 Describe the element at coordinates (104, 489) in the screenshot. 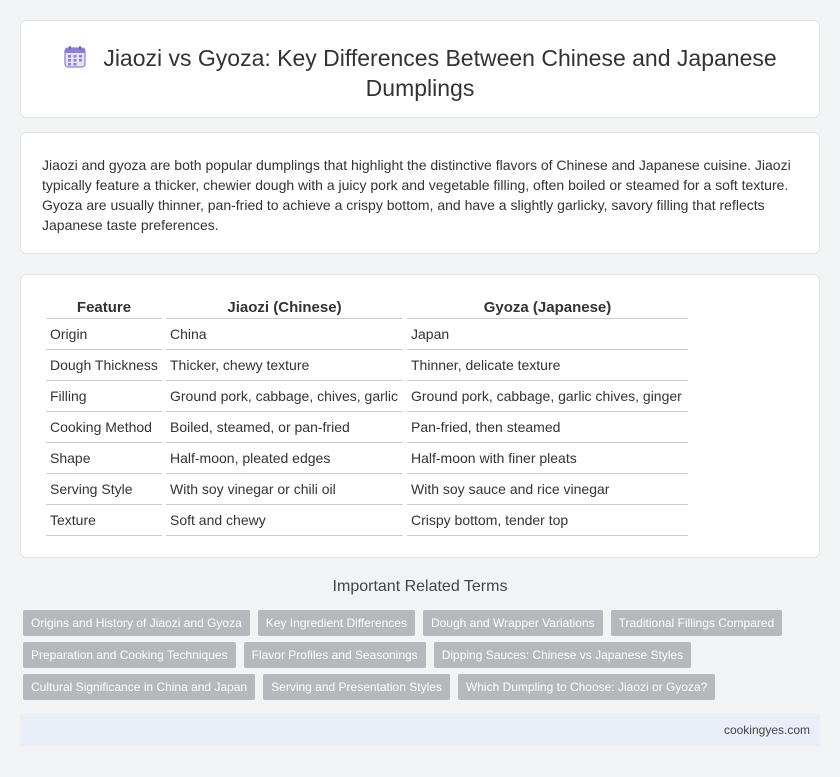

I see `feature-cell: Serving Style` at that location.